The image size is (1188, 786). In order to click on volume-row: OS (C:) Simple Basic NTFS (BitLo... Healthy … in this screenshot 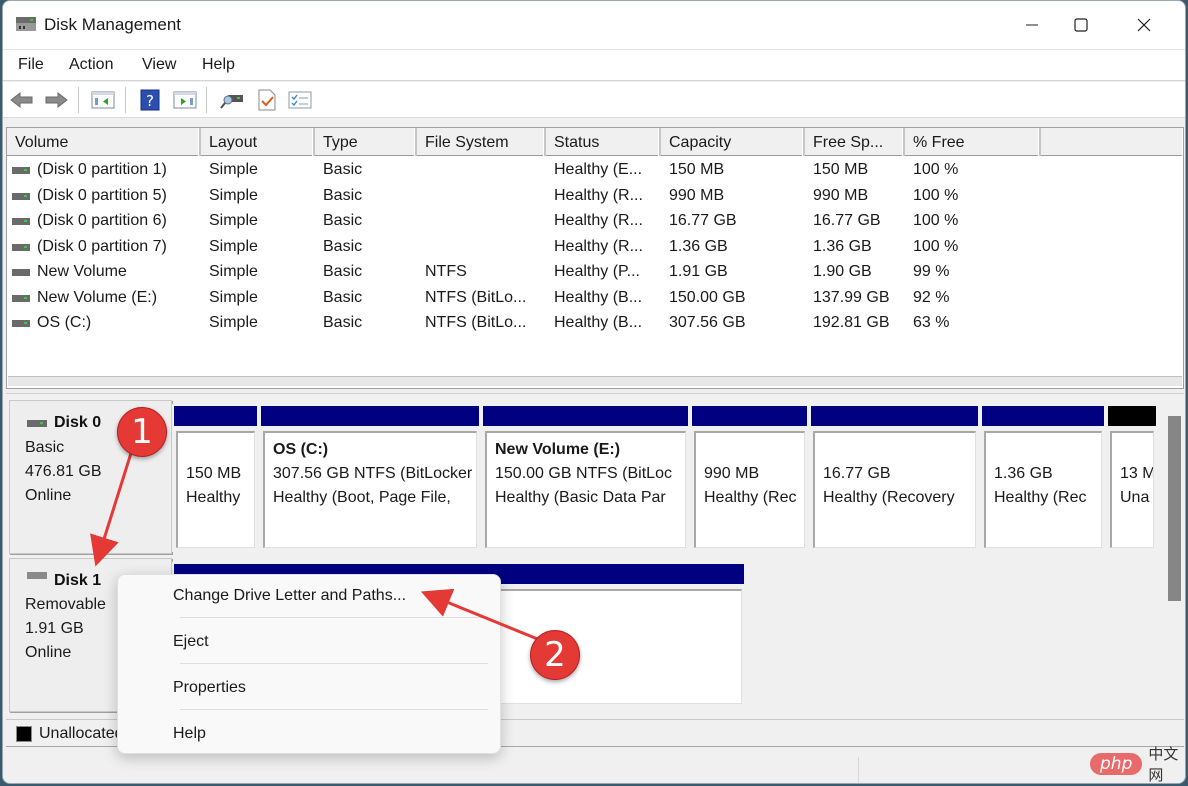, I will do `click(507, 323)`.